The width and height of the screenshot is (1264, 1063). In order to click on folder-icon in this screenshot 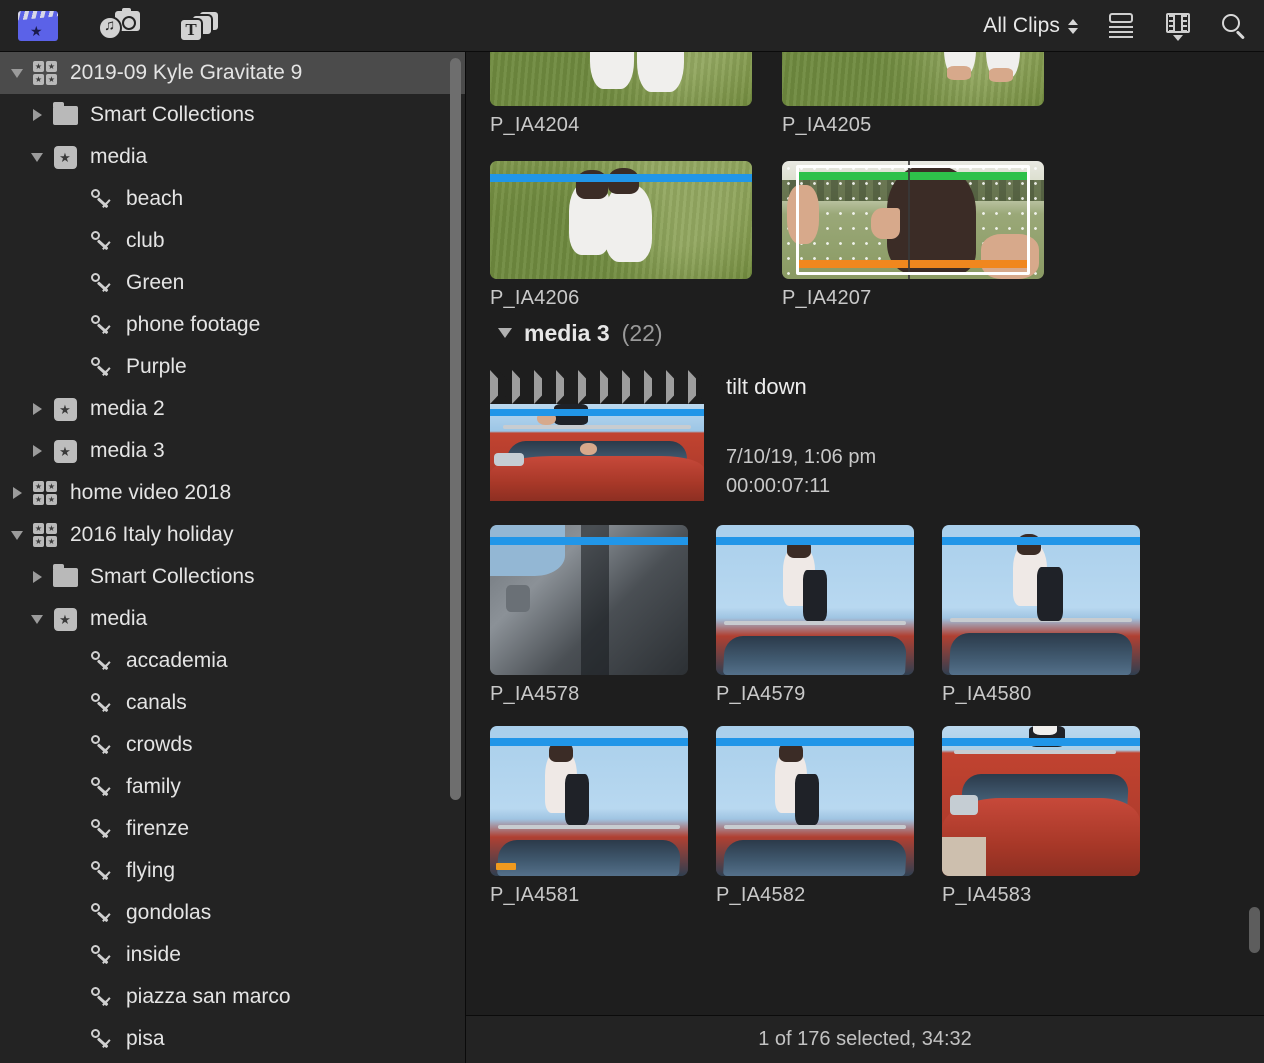, I will do `click(65, 575)`.